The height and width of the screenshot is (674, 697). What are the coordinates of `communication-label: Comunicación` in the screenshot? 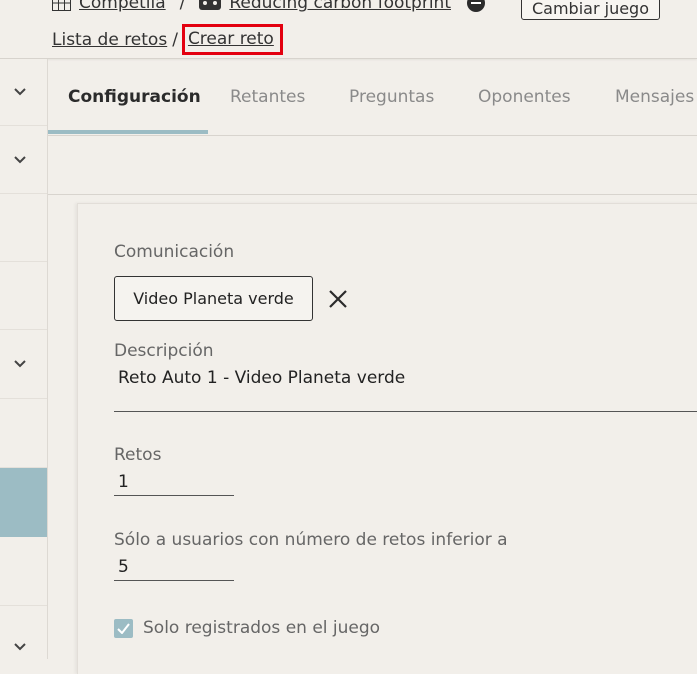 It's located at (174, 252).